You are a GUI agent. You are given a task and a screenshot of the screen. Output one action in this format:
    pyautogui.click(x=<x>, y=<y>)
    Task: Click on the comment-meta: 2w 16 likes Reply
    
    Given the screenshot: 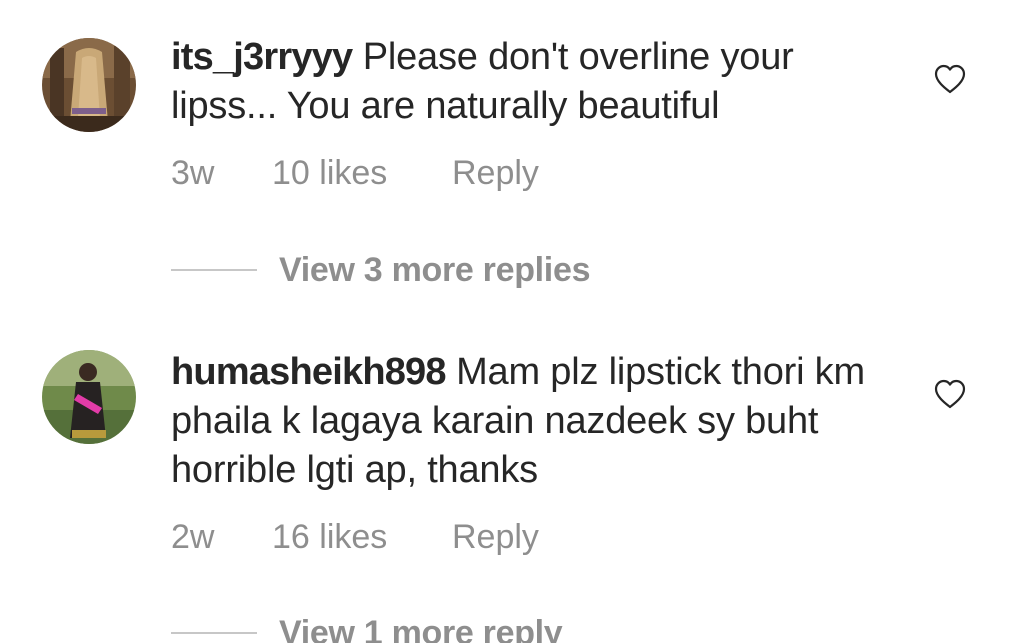 What is the action you would take?
    pyautogui.click(x=355, y=537)
    